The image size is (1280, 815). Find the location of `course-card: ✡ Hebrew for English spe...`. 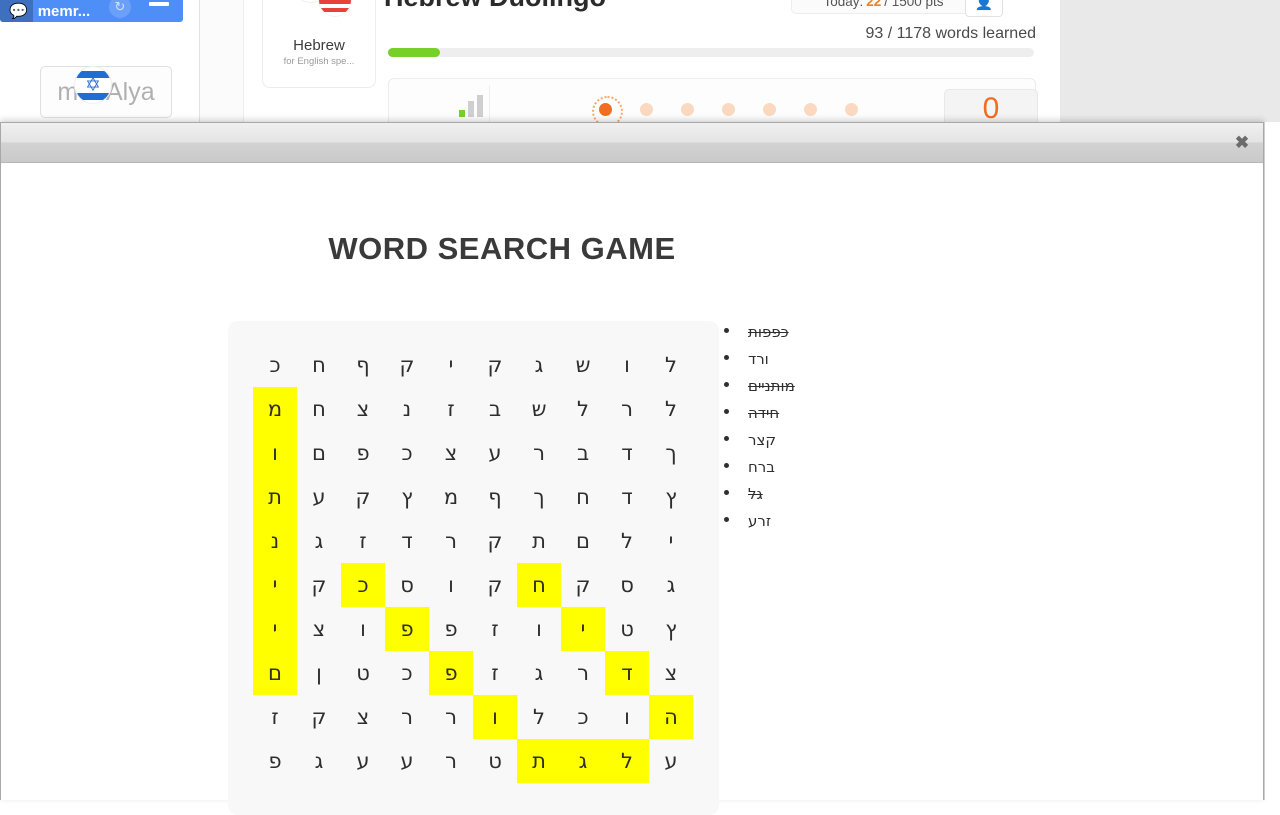

course-card: ✡ Hebrew for English spe... is located at coordinates (319, 44).